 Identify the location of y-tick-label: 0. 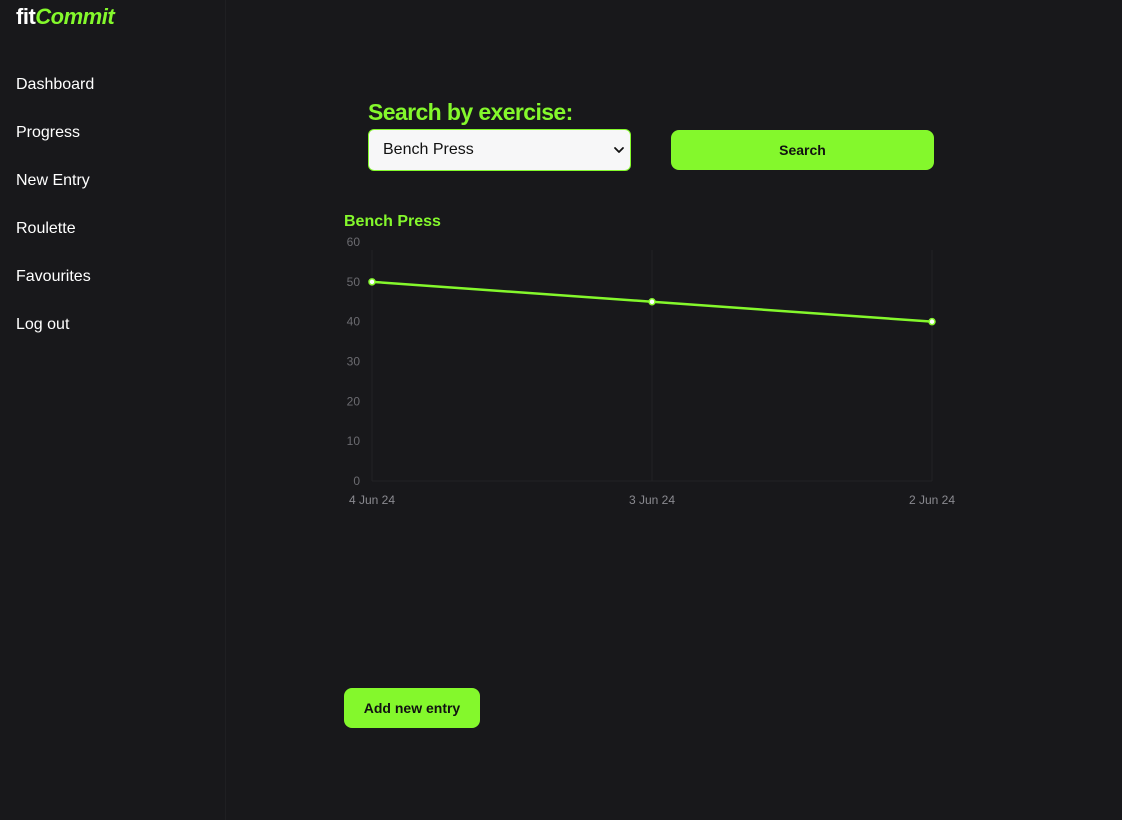
(356, 481).